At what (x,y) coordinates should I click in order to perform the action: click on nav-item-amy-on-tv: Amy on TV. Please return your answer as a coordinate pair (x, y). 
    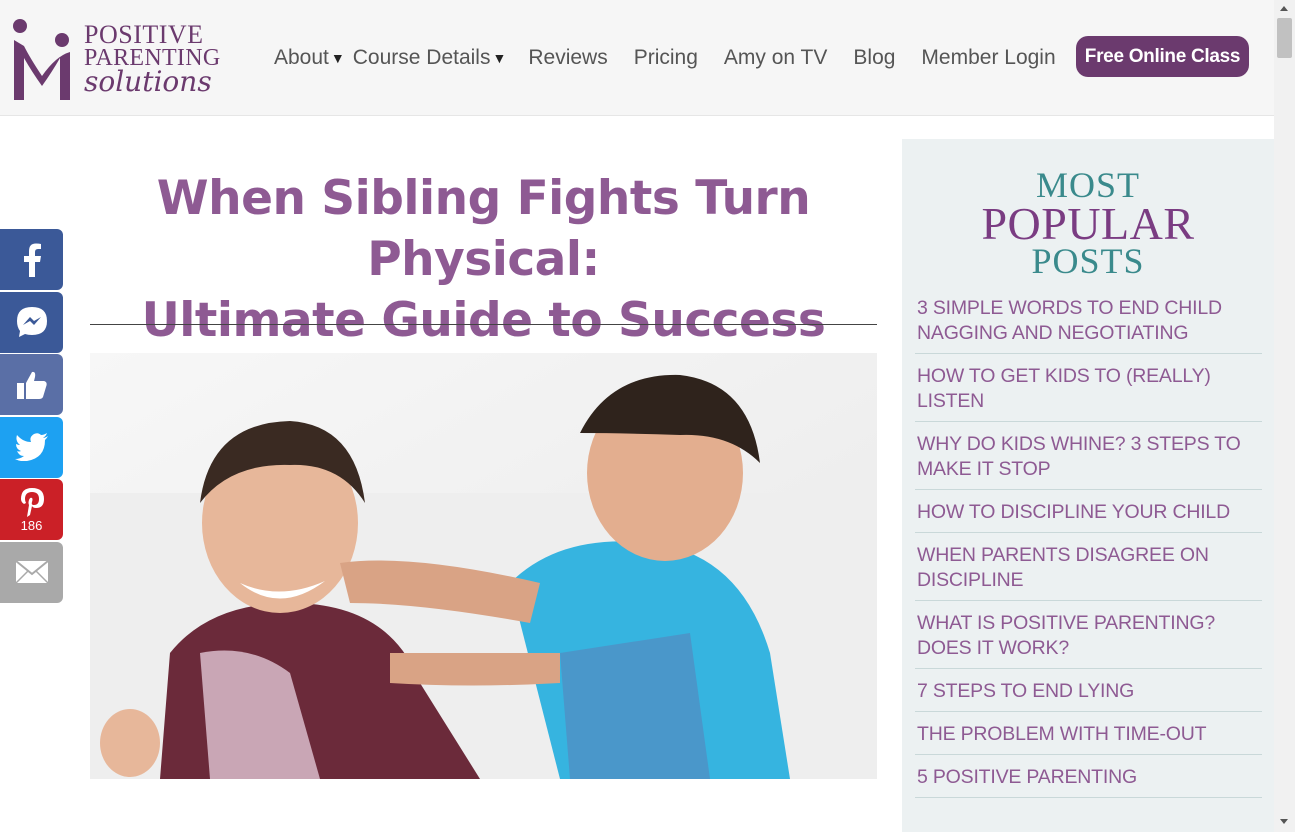
    Looking at the image, I should click on (775, 58).